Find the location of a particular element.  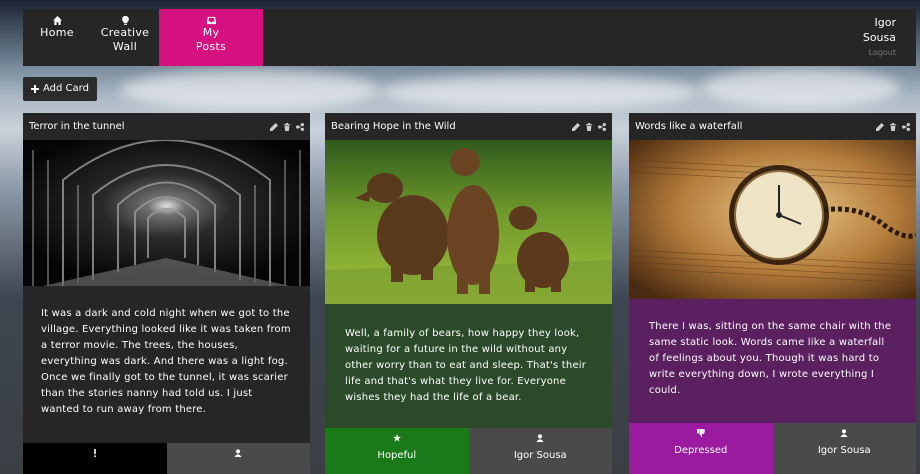

thumbs-down-icon is located at coordinates (700, 433).